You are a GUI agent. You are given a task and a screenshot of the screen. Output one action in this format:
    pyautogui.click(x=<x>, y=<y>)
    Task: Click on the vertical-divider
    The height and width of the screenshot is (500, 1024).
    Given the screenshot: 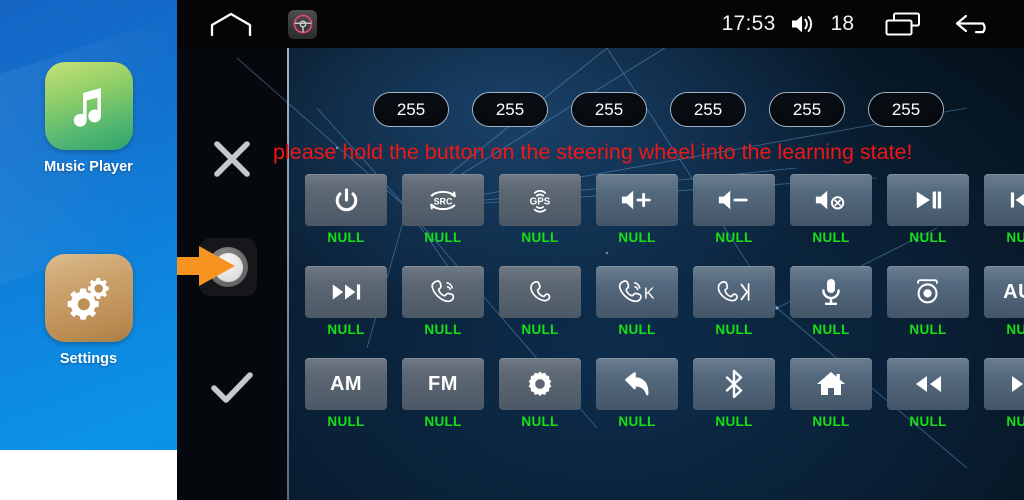 What is the action you would take?
    pyautogui.click(x=288, y=274)
    